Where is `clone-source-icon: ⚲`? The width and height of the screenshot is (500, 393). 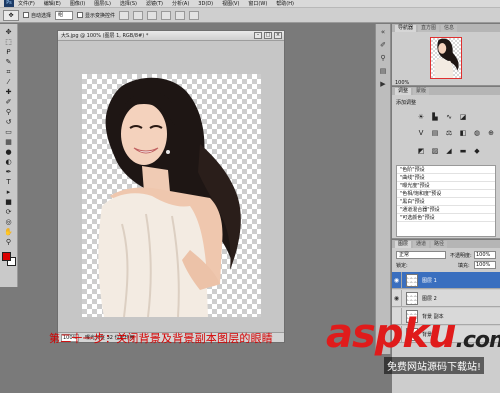
clone-source-icon: ⚲ is located at coordinates (383, 58).